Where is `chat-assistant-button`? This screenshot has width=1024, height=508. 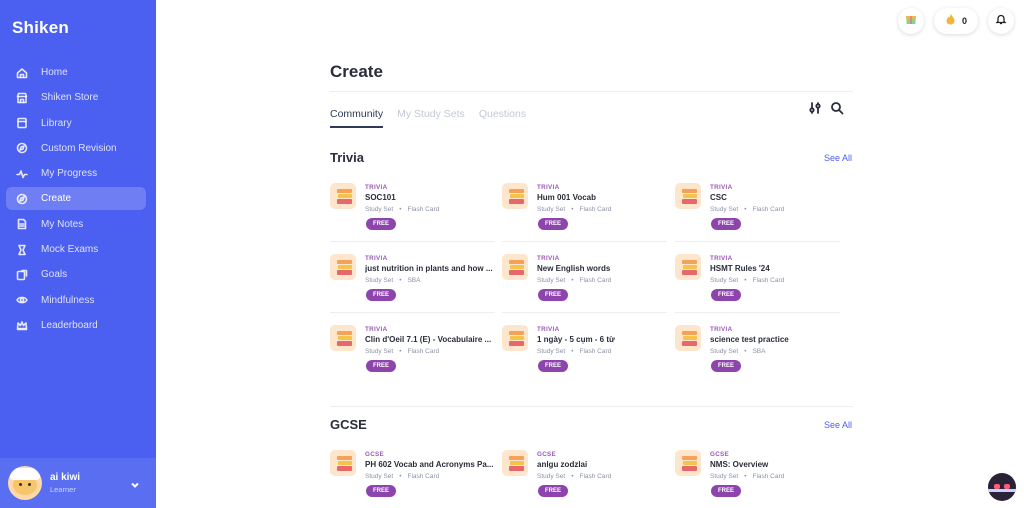 chat-assistant-button is located at coordinates (1002, 487).